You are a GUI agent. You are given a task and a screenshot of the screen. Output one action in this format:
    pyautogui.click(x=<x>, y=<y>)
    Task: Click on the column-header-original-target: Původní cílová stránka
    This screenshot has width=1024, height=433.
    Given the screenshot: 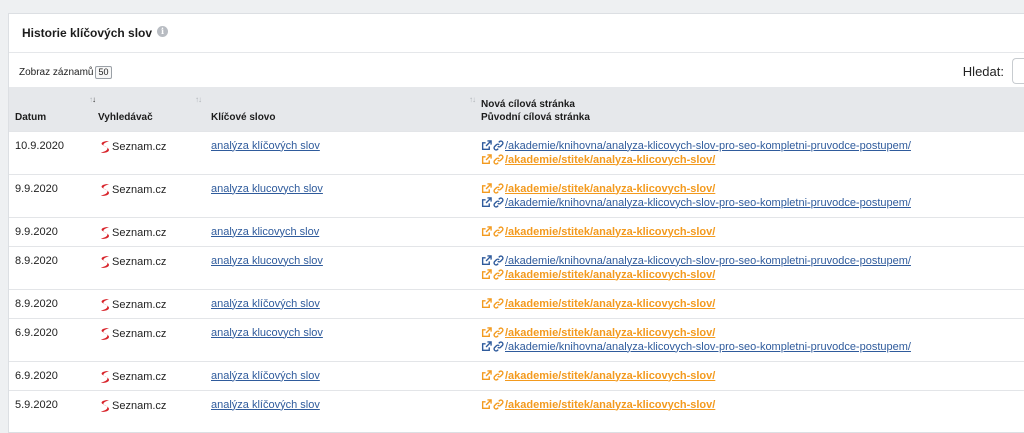 What is the action you would take?
    pyautogui.click(x=535, y=117)
    